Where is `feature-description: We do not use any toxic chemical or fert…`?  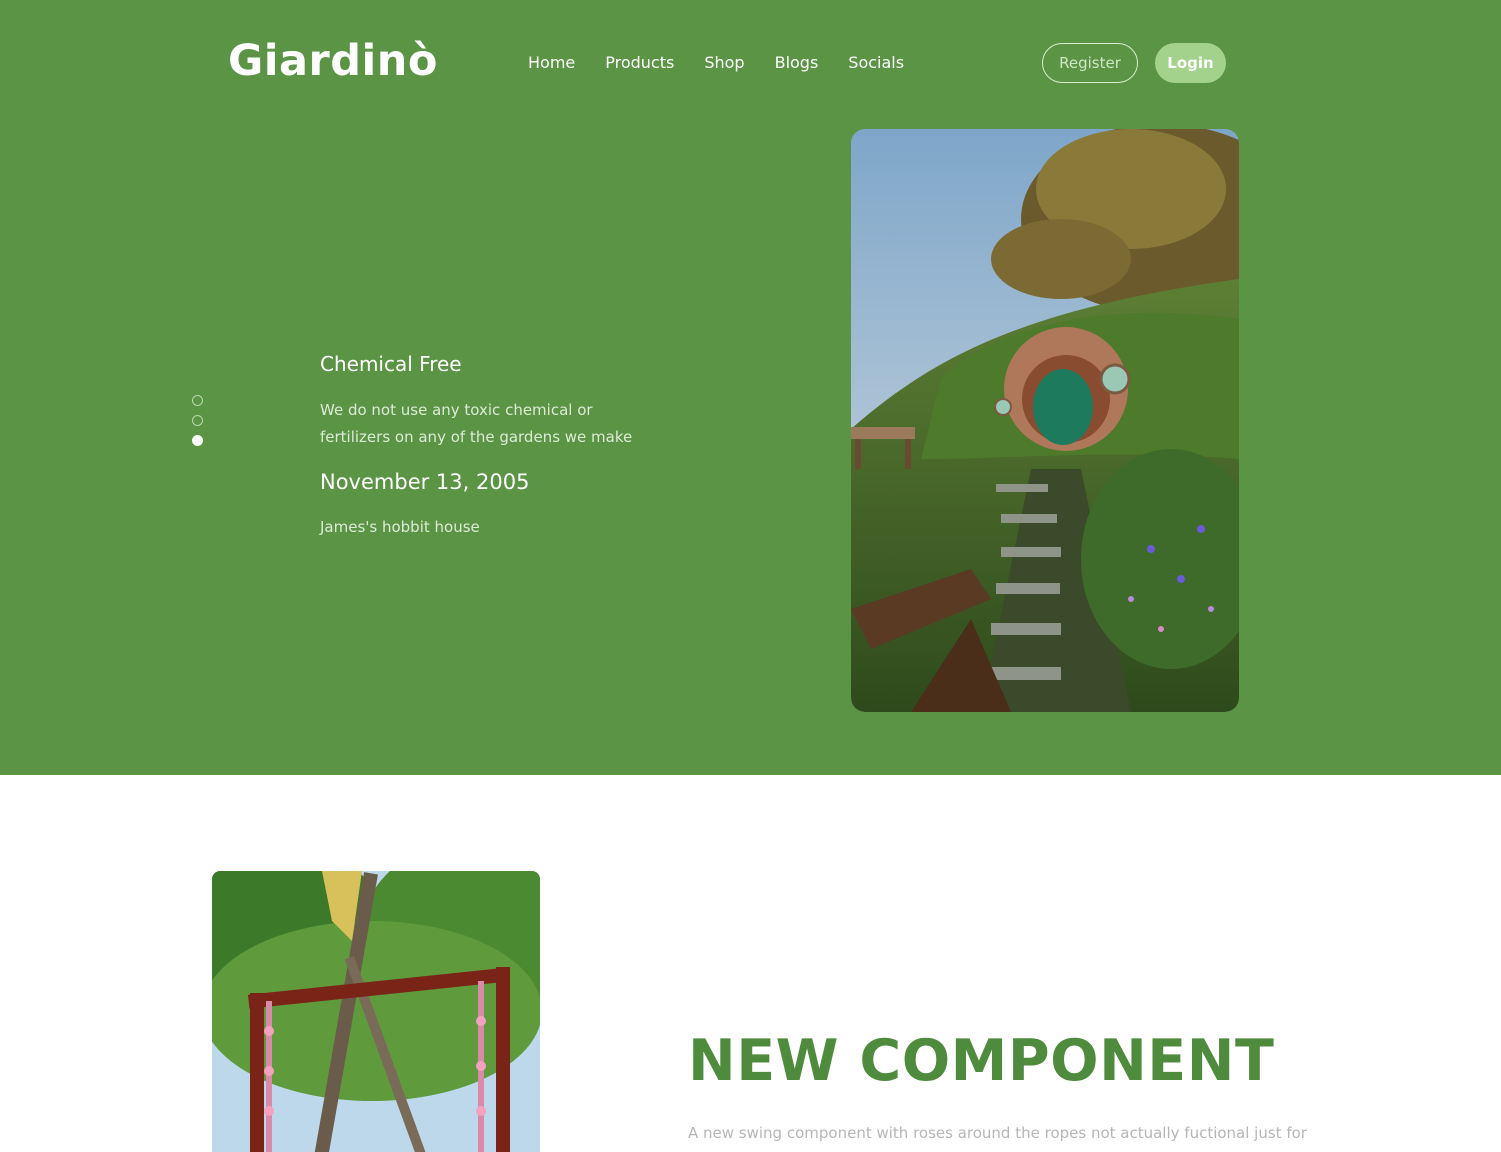 feature-description: We do not use any toxic chemical or fert… is located at coordinates (476, 423).